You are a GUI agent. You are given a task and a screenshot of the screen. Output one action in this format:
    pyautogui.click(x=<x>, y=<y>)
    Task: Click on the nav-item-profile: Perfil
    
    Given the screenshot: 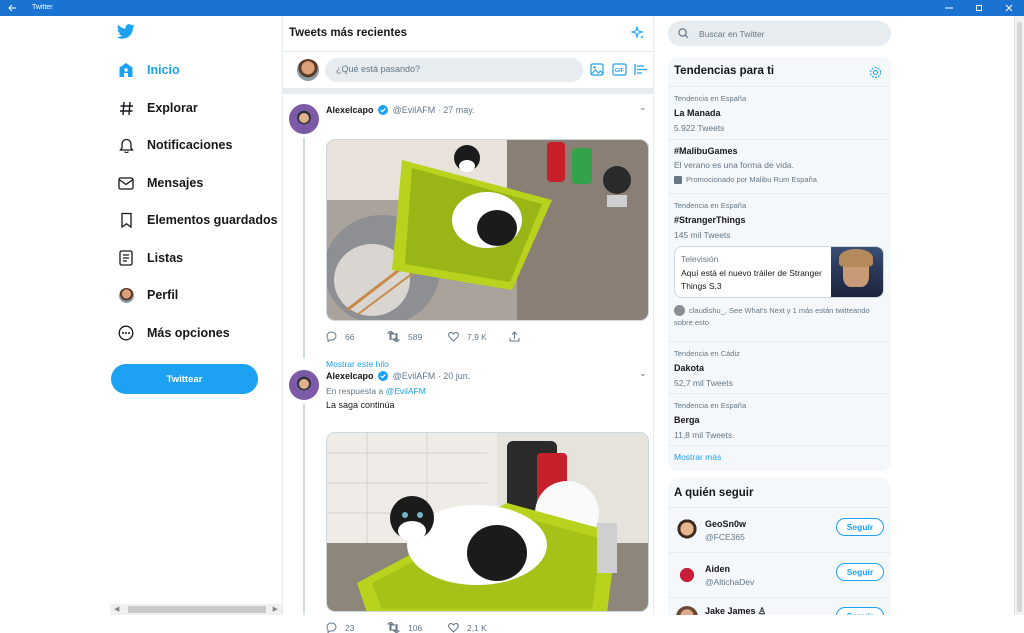 What is the action you would take?
    pyautogui.click(x=147, y=295)
    